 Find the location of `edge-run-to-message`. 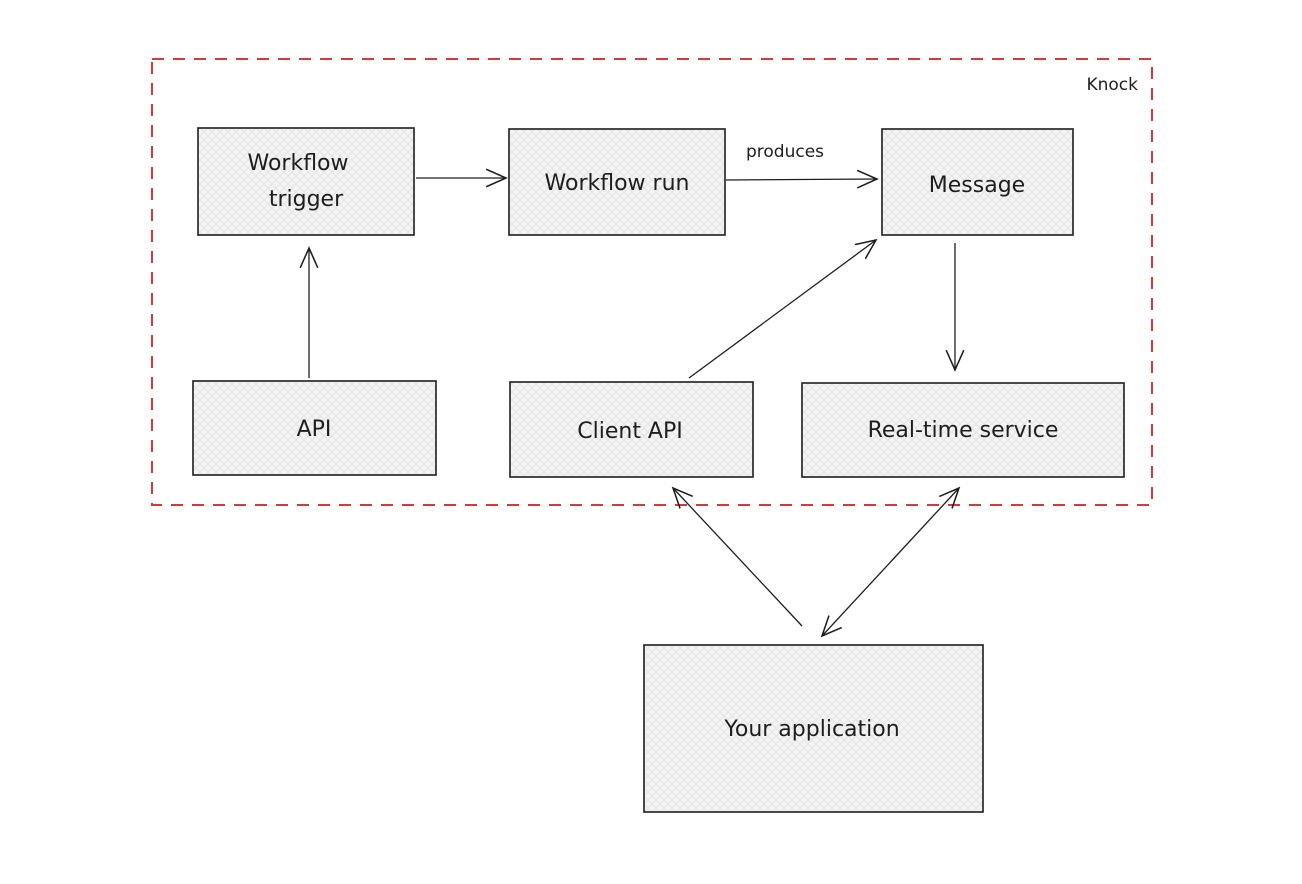

edge-run-to-message is located at coordinates (801, 179).